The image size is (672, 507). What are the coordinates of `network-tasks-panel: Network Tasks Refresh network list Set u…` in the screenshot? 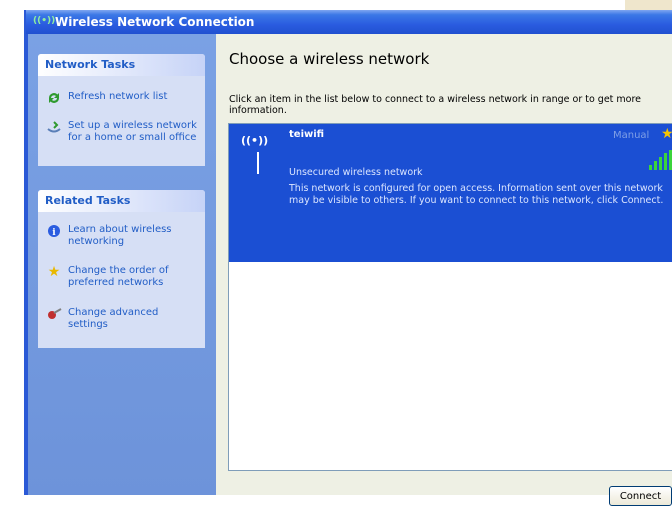 It's located at (121, 110).